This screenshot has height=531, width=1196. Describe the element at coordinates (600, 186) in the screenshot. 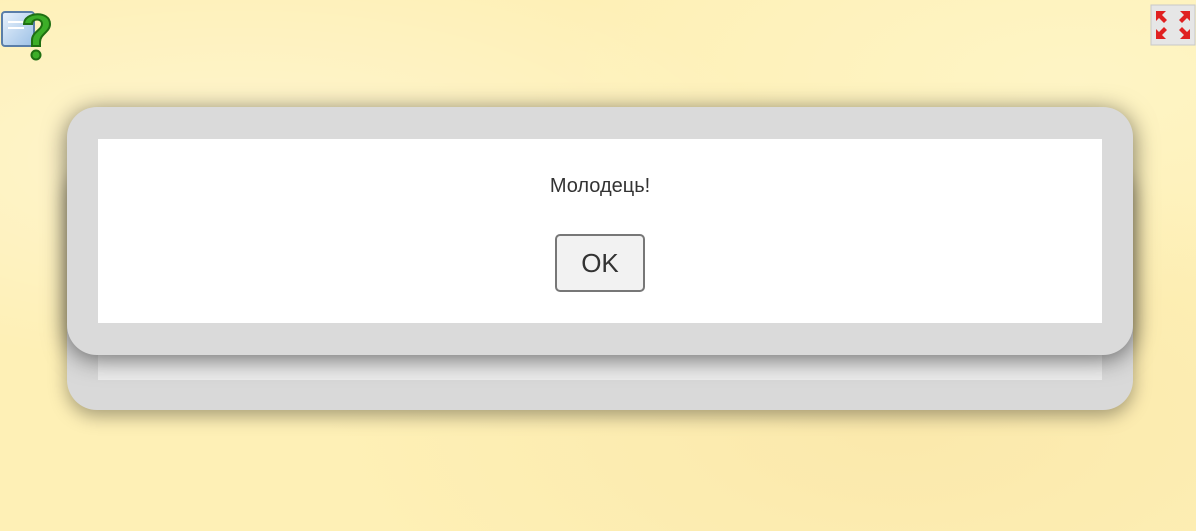

I see `dialog-message: Молодець!` at that location.